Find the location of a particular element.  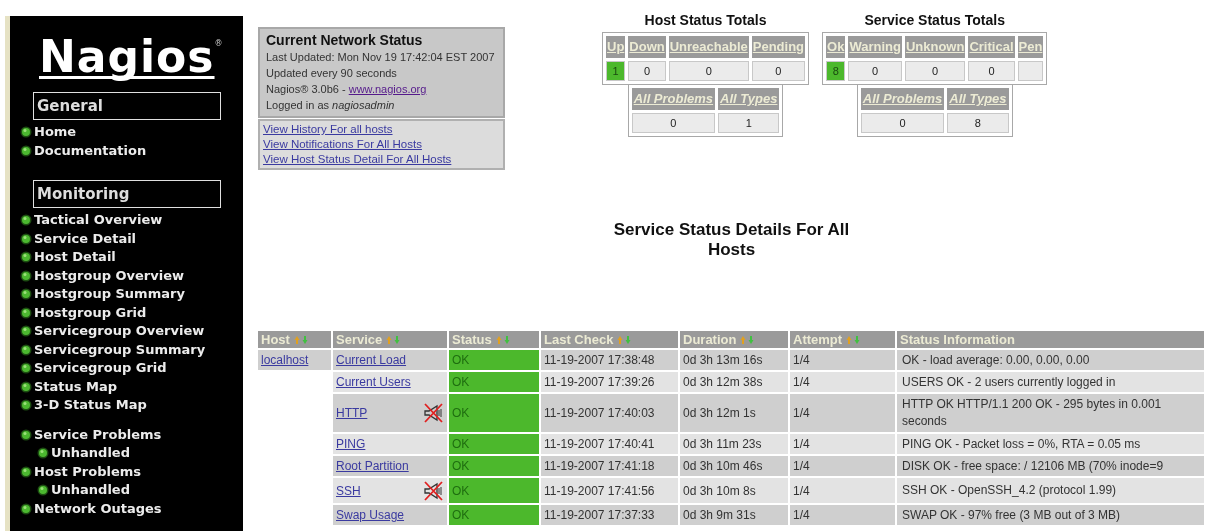

service-link: Current Load is located at coordinates (371, 360).